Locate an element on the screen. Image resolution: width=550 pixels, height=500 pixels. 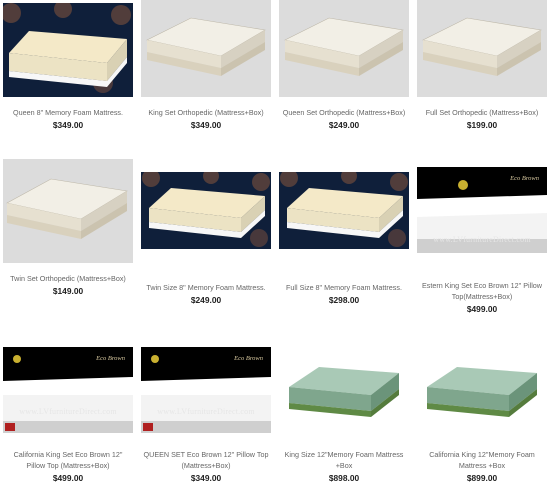
product-price: $199.00 is located at coordinates (482, 125).